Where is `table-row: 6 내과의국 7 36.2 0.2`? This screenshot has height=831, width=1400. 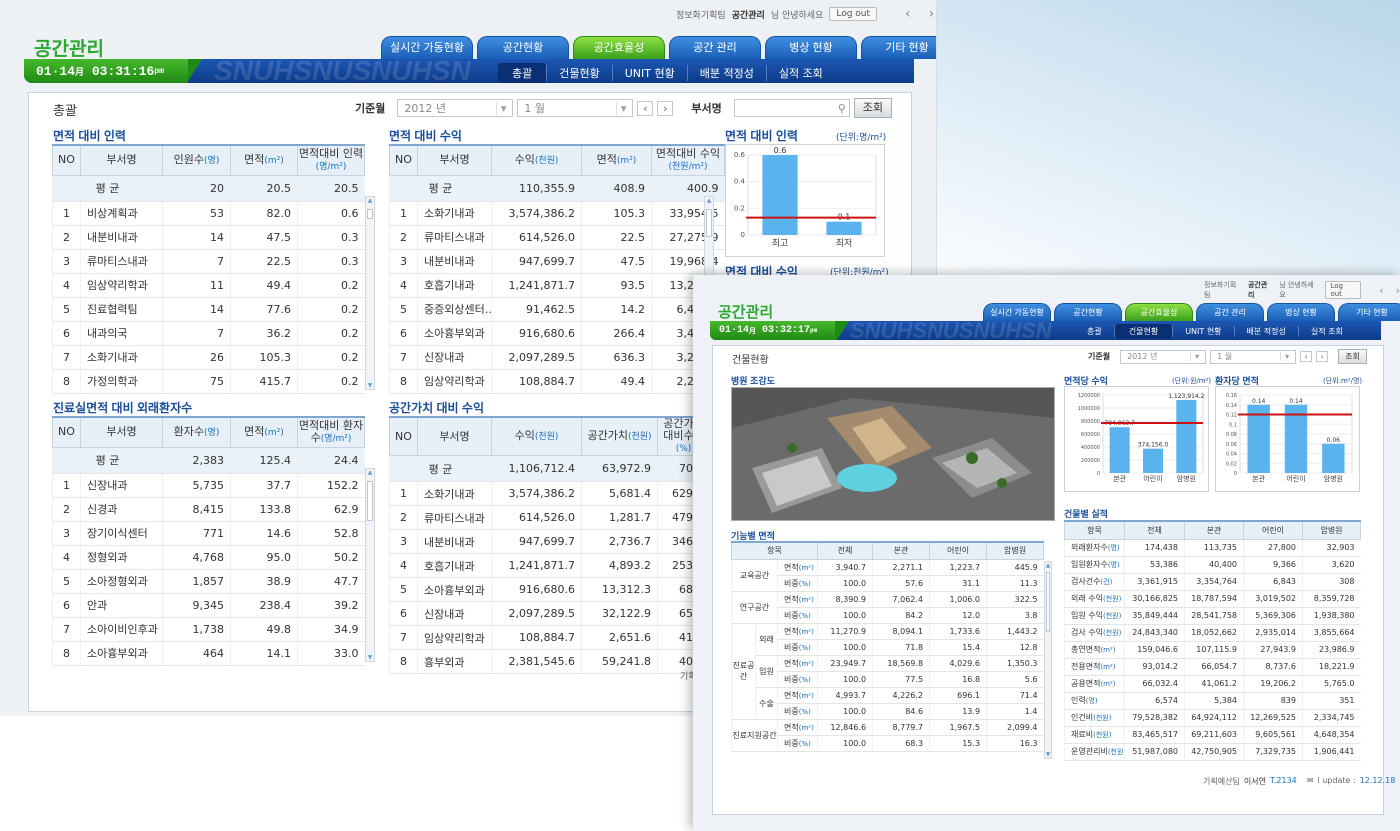 table-row: 6 내과의국 7 36.2 0.2 is located at coordinates (208, 333).